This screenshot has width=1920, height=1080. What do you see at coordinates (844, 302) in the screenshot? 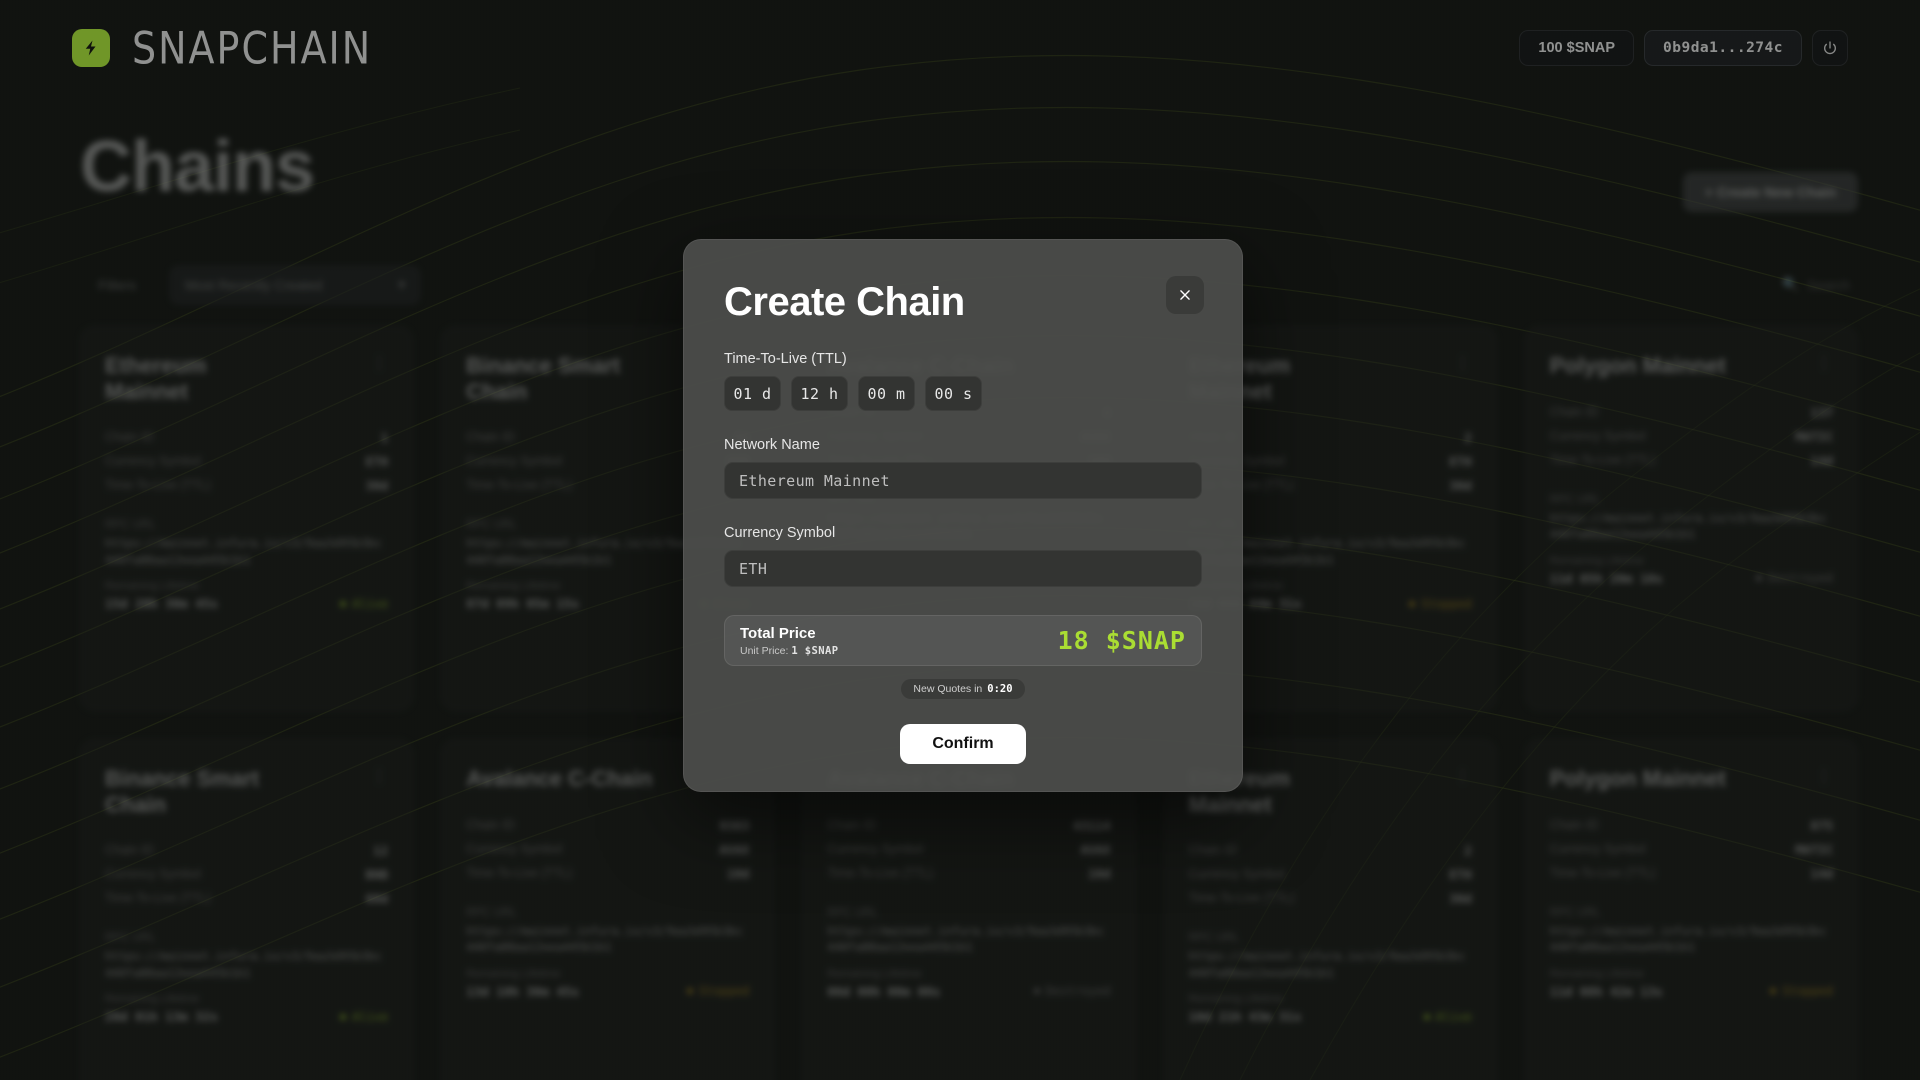
I see `modal-title: Create Chain` at bounding box center [844, 302].